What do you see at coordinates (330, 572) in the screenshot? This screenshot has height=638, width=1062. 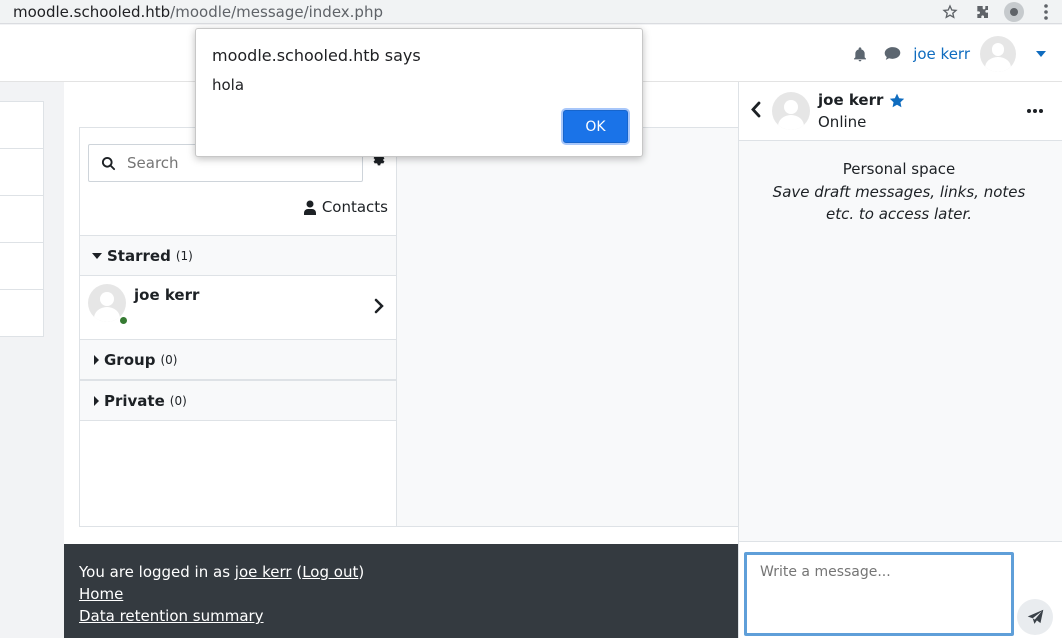 I see `logout-link: Log out` at bounding box center [330, 572].